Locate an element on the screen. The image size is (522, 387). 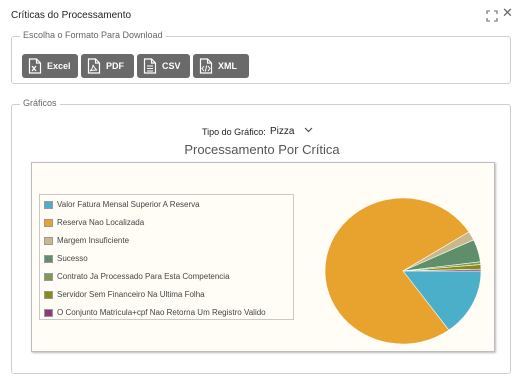
pdf-download-button: PDF is located at coordinates (107, 66).